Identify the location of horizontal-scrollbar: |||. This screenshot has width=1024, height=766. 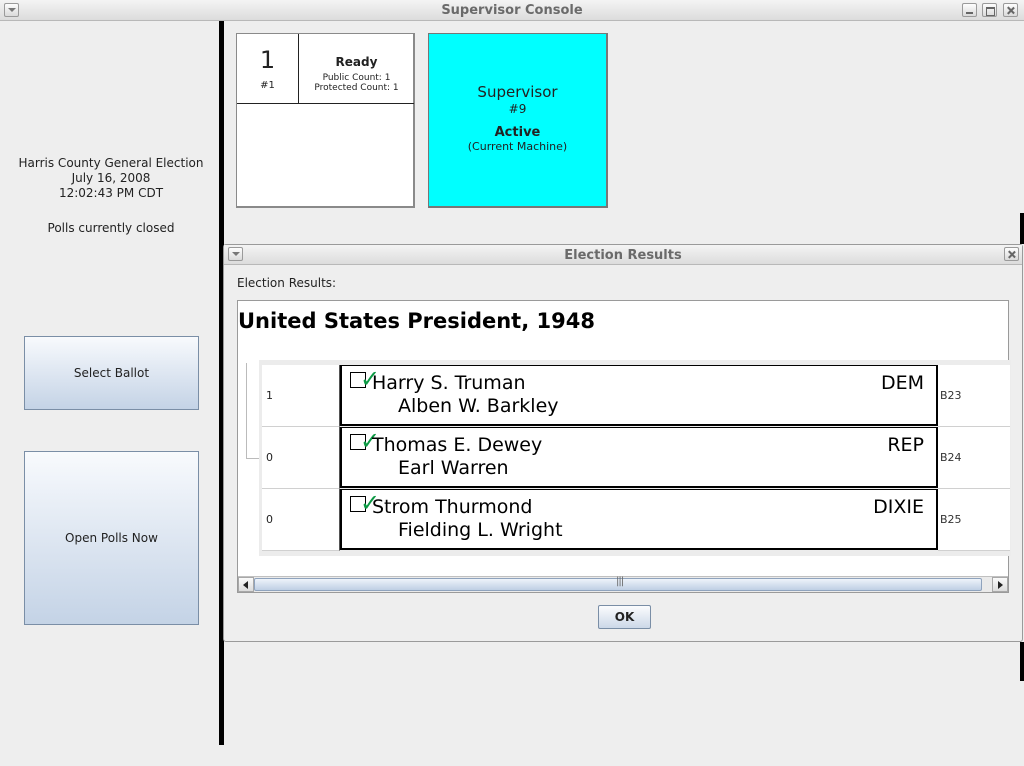
(623, 584).